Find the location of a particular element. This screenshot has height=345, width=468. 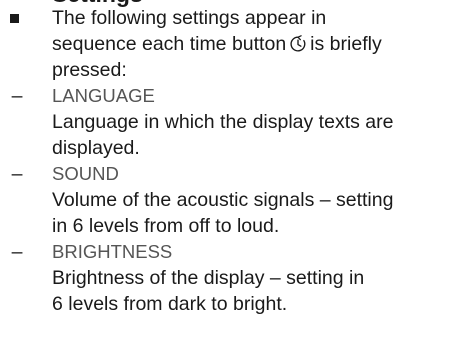

timer-clock-icon is located at coordinates (298, 43).